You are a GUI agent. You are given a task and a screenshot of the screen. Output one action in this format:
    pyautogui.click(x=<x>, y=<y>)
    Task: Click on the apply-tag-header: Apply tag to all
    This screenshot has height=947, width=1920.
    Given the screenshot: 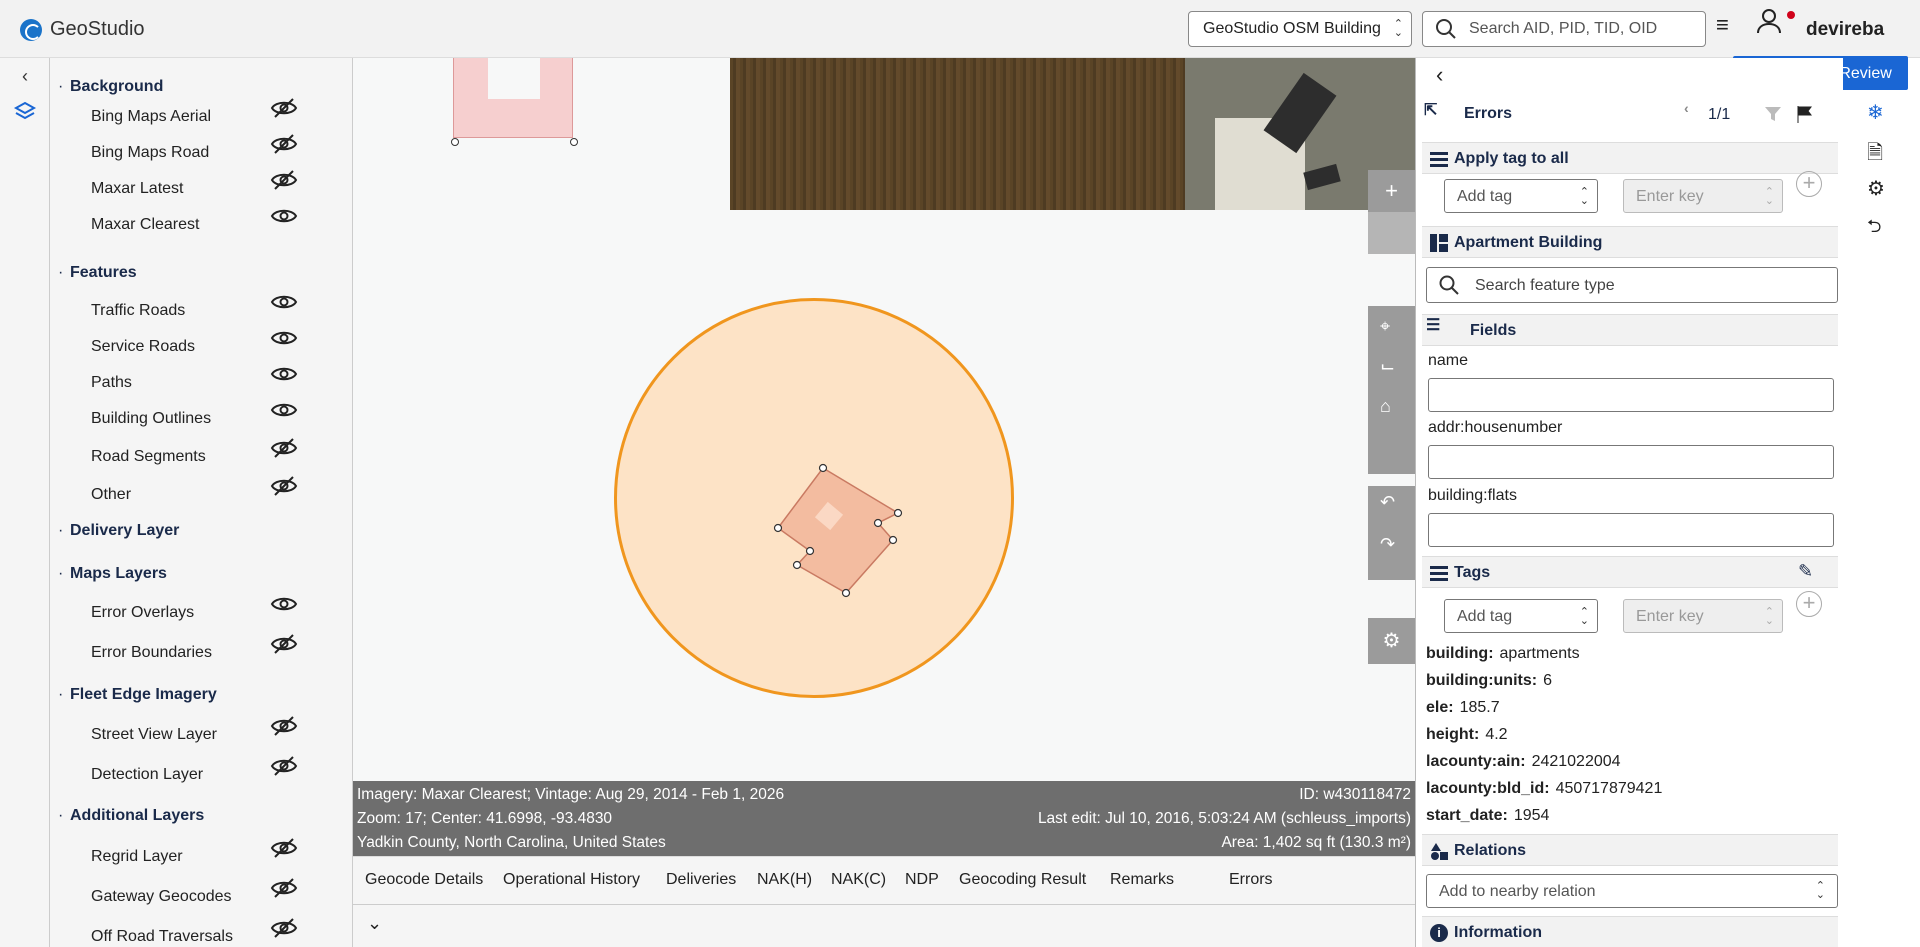 What is the action you would take?
    pyautogui.click(x=1630, y=158)
    